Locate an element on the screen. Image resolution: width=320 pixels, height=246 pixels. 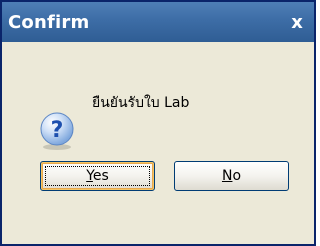
question-icon: ? is located at coordinates (57, 131).